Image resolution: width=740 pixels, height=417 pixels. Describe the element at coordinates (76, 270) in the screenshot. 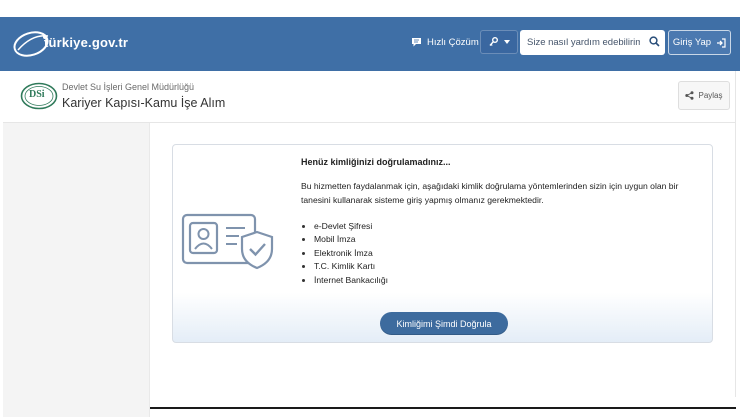

I see `left-sidebar` at that location.